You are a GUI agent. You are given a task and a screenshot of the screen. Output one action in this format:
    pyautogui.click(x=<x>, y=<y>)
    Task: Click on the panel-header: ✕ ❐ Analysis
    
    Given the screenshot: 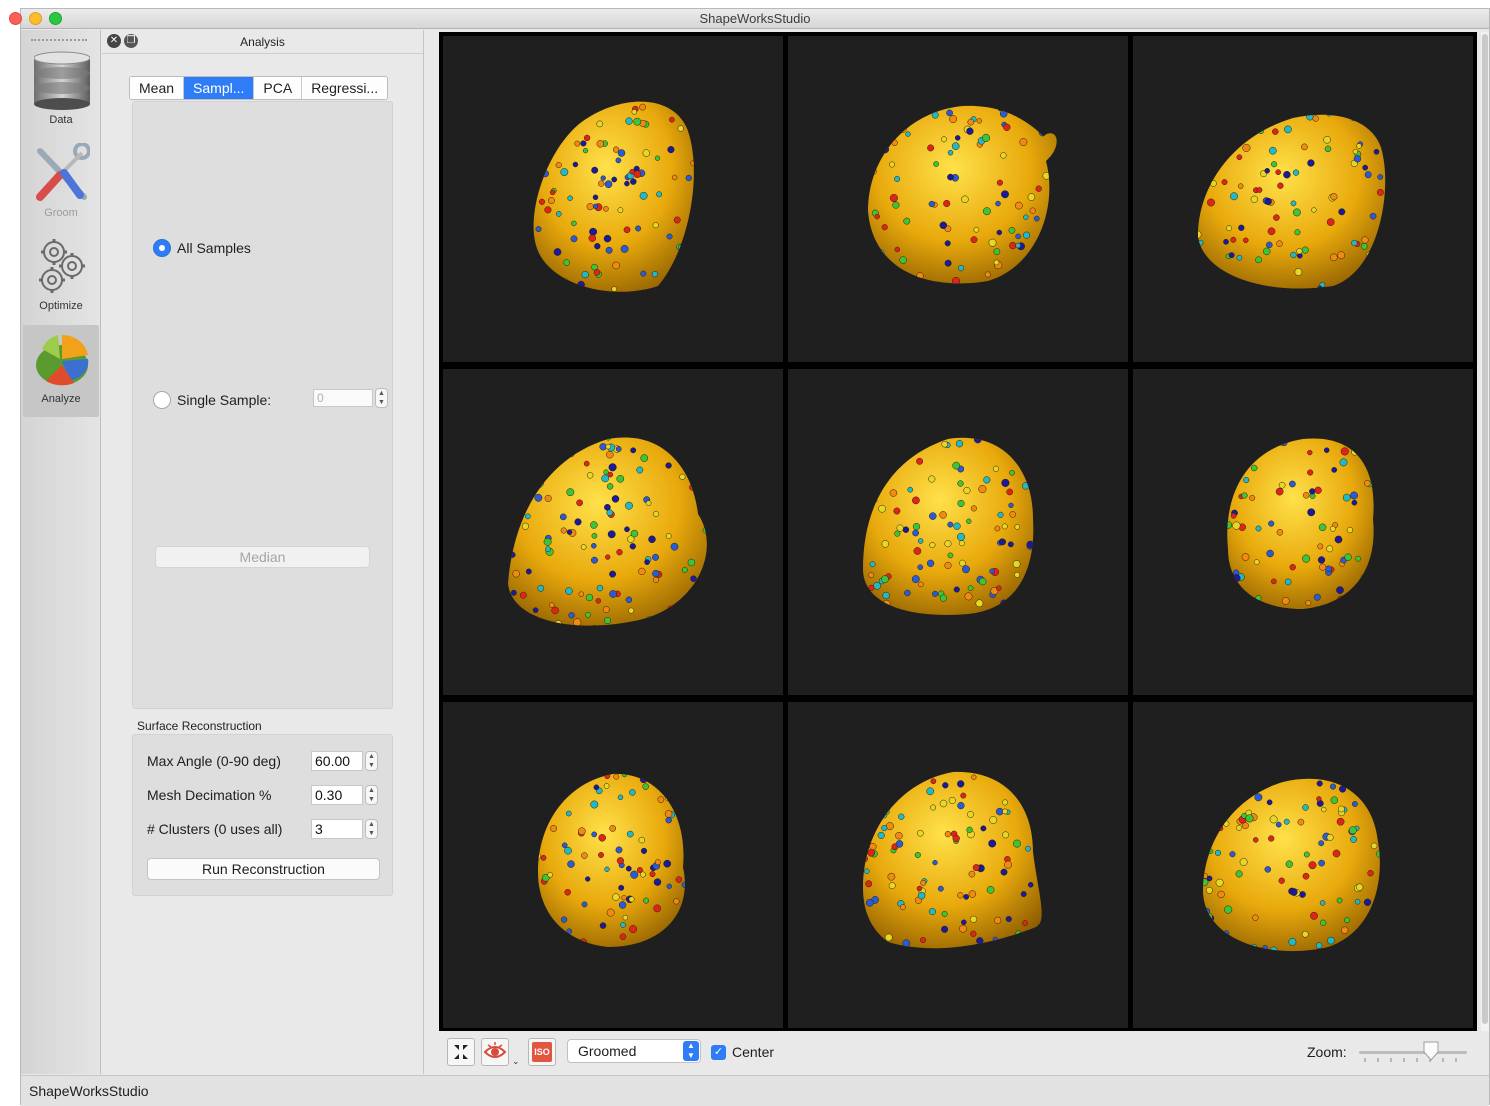 What is the action you would take?
    pyautogui.click(x=262, y=42)
    